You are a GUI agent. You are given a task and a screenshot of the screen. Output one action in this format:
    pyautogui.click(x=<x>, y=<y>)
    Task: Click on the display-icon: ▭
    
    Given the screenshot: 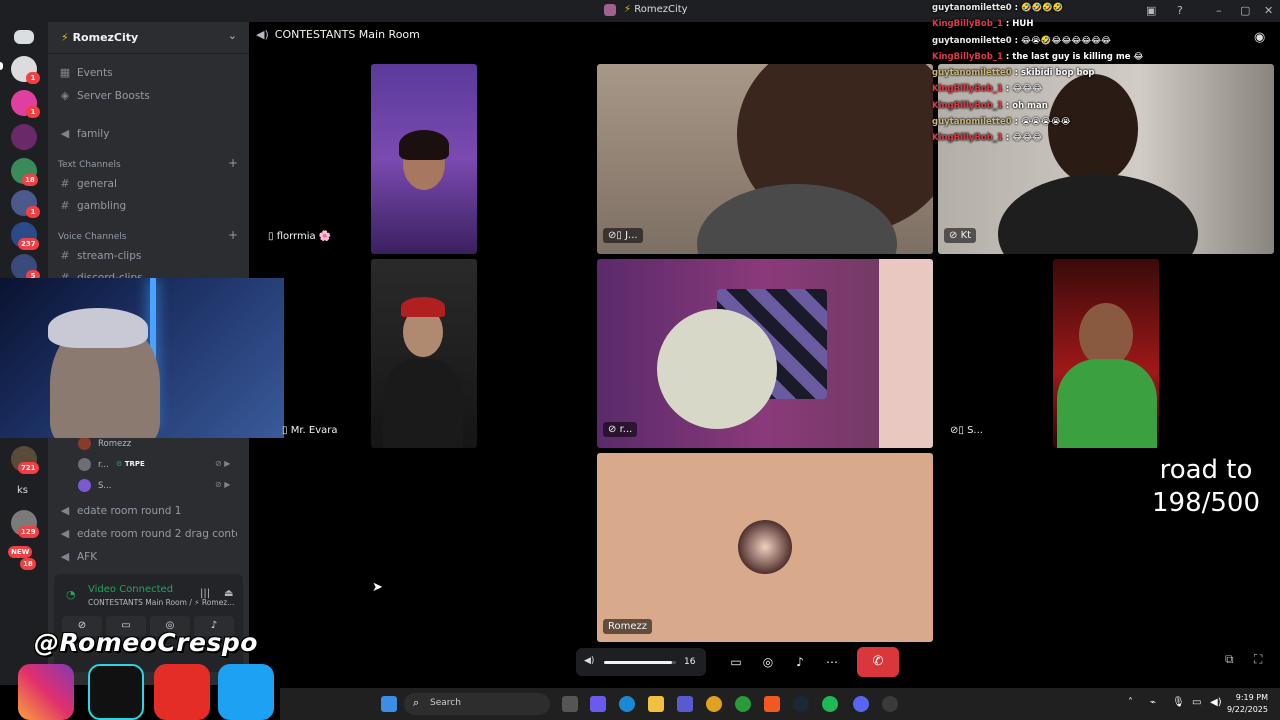 What is the action you would take?
    pyautogui.click(x=1196, y=702)
    